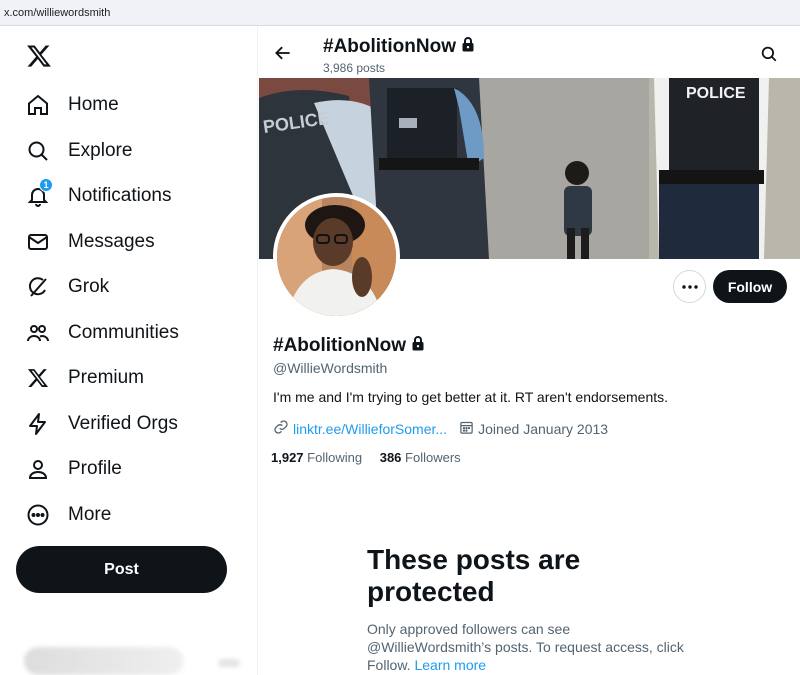 This screenshot has width=800, height=675. I want to click on nav-item-communities: Communities, so click(120, 333).